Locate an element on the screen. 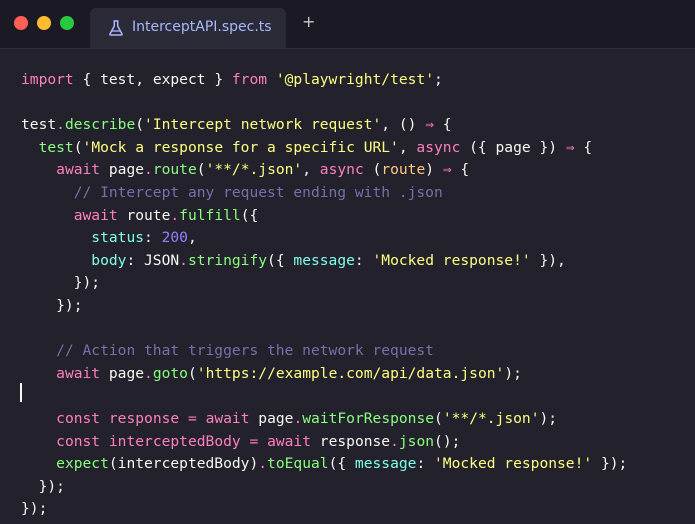 This screenshot has width=695, height=524. close-window-button is located at coordinates (21, 23).